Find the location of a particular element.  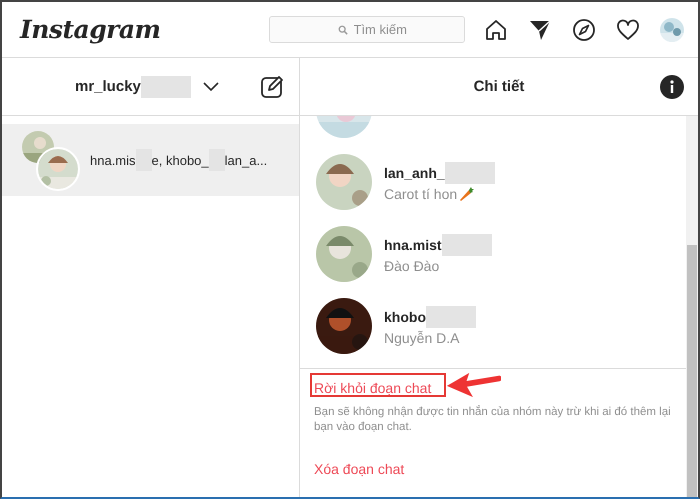

leave-chat-note: Bạn sẽ không nhận được tin nhắn của nhóm này trừ khi ai đó thêm lại bạn vào đoạn chat. is located at coordinates (493, 420).